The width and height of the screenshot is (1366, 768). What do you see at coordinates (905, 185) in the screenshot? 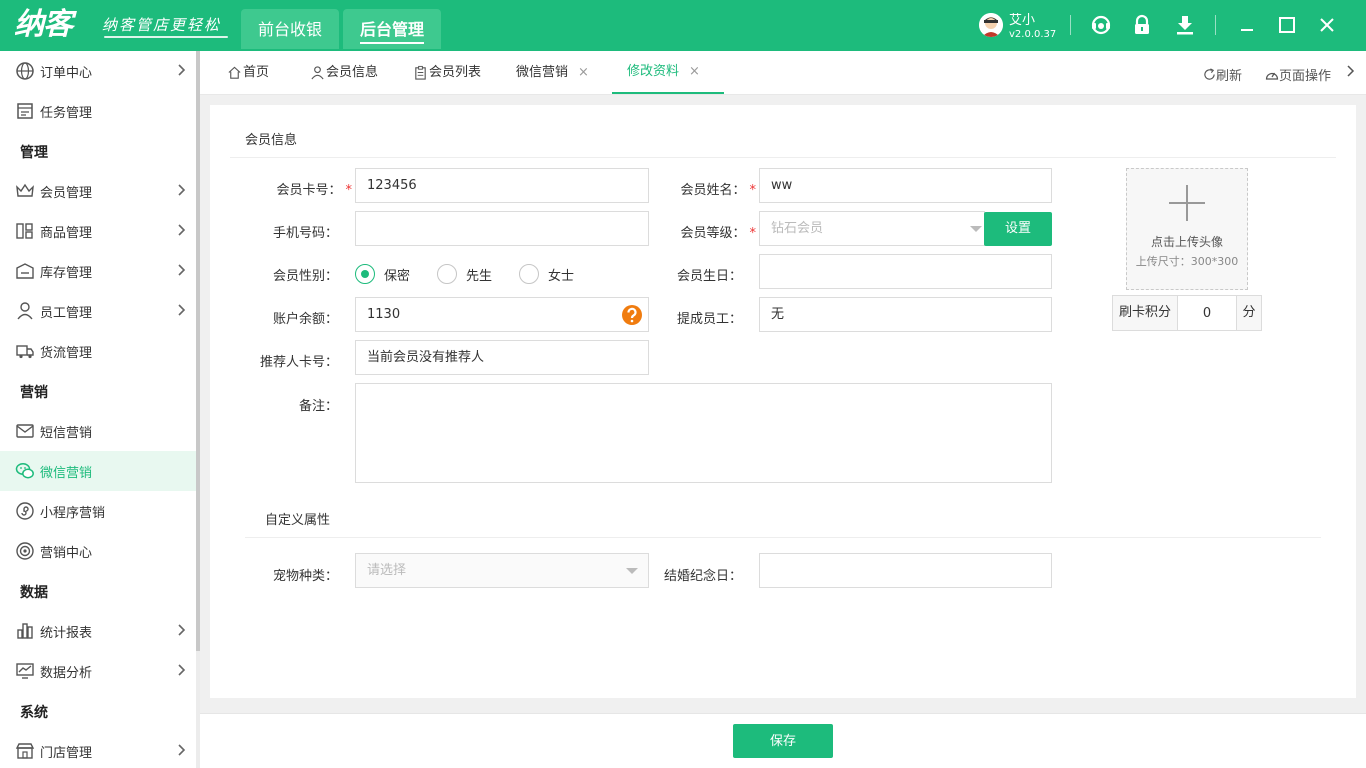
I see `member-name-input` at bounding box center [905, 185].